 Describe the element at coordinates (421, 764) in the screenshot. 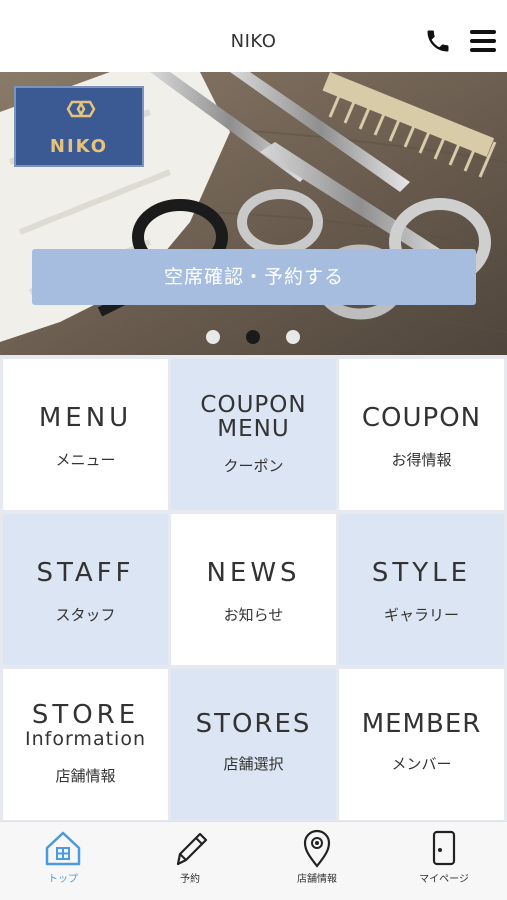

I see `tile-subtitle: メンバー` at that location.